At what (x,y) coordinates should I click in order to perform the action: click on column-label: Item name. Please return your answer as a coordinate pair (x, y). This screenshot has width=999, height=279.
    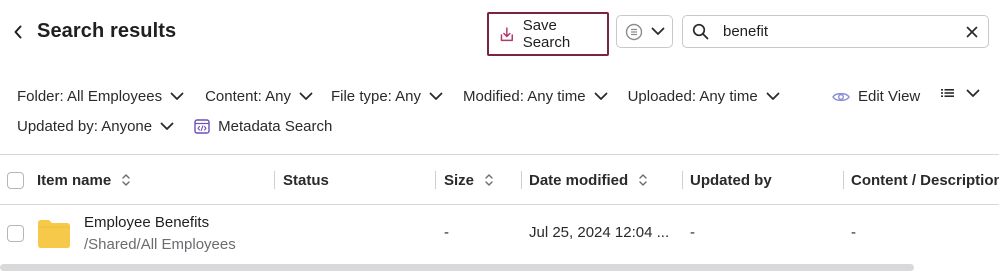
    Looking at the image, I should click on (74, 180).